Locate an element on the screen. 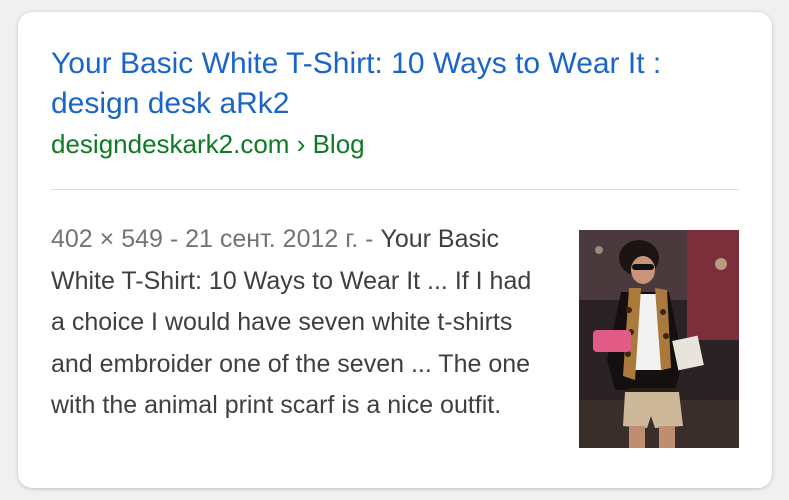  result-path: Blog is located at coordinates (338, 144).